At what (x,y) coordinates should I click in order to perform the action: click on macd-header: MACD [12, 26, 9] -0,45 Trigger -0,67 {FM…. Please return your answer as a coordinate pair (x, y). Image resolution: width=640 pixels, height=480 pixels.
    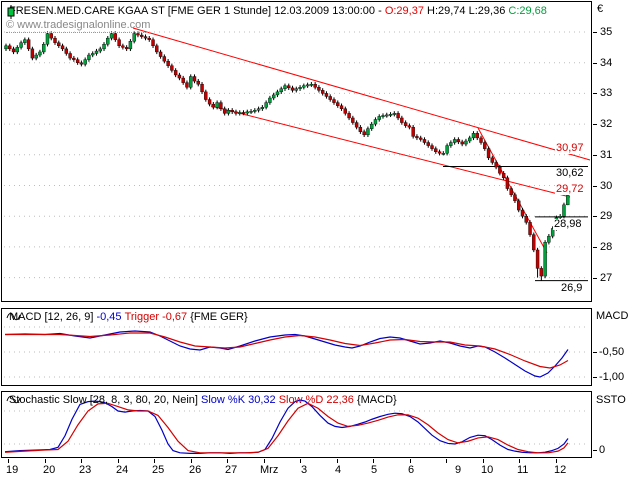
    Looking at the image, I should click on (127, 317).